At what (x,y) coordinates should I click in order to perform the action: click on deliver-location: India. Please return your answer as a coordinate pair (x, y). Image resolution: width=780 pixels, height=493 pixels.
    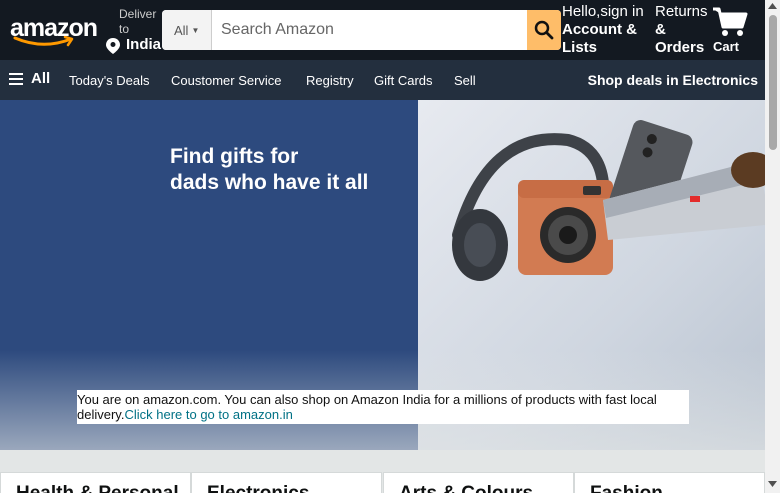
    Looking at the image, I should click on (144, 44).